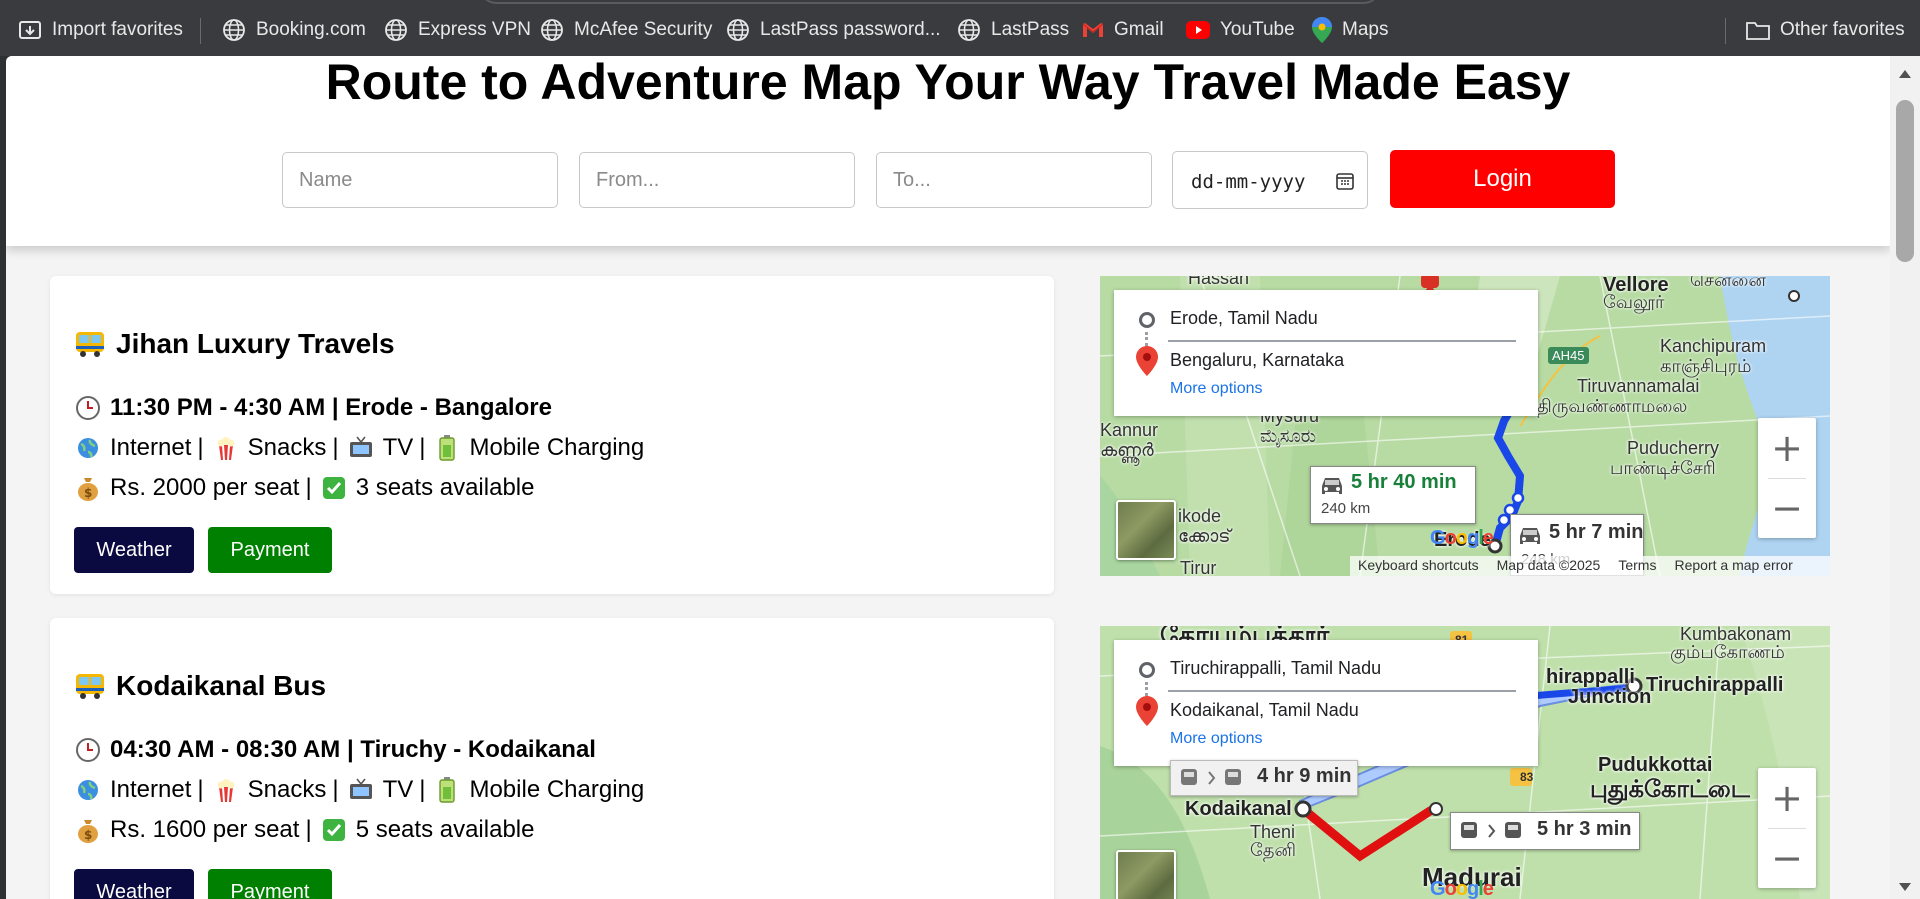 This screenshot has width=1920, height=899. I want to click on from-input, so click(717, 180).